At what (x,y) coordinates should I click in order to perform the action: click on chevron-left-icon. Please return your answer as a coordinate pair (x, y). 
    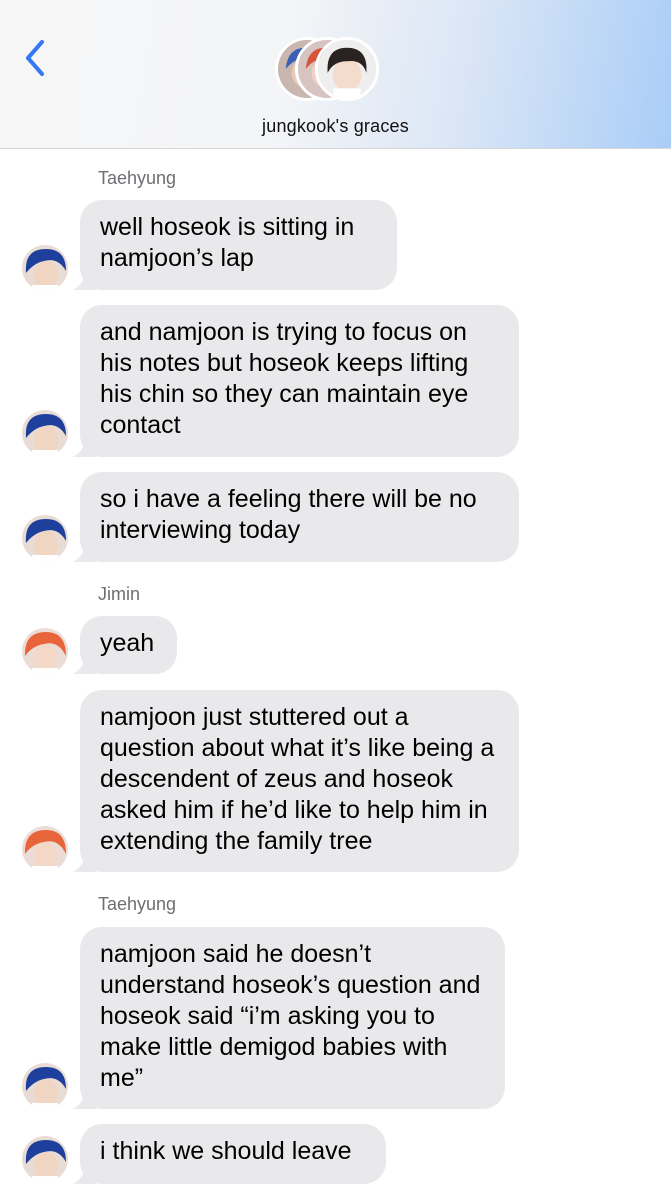
    Looking at the image, I should click on (35, 58).